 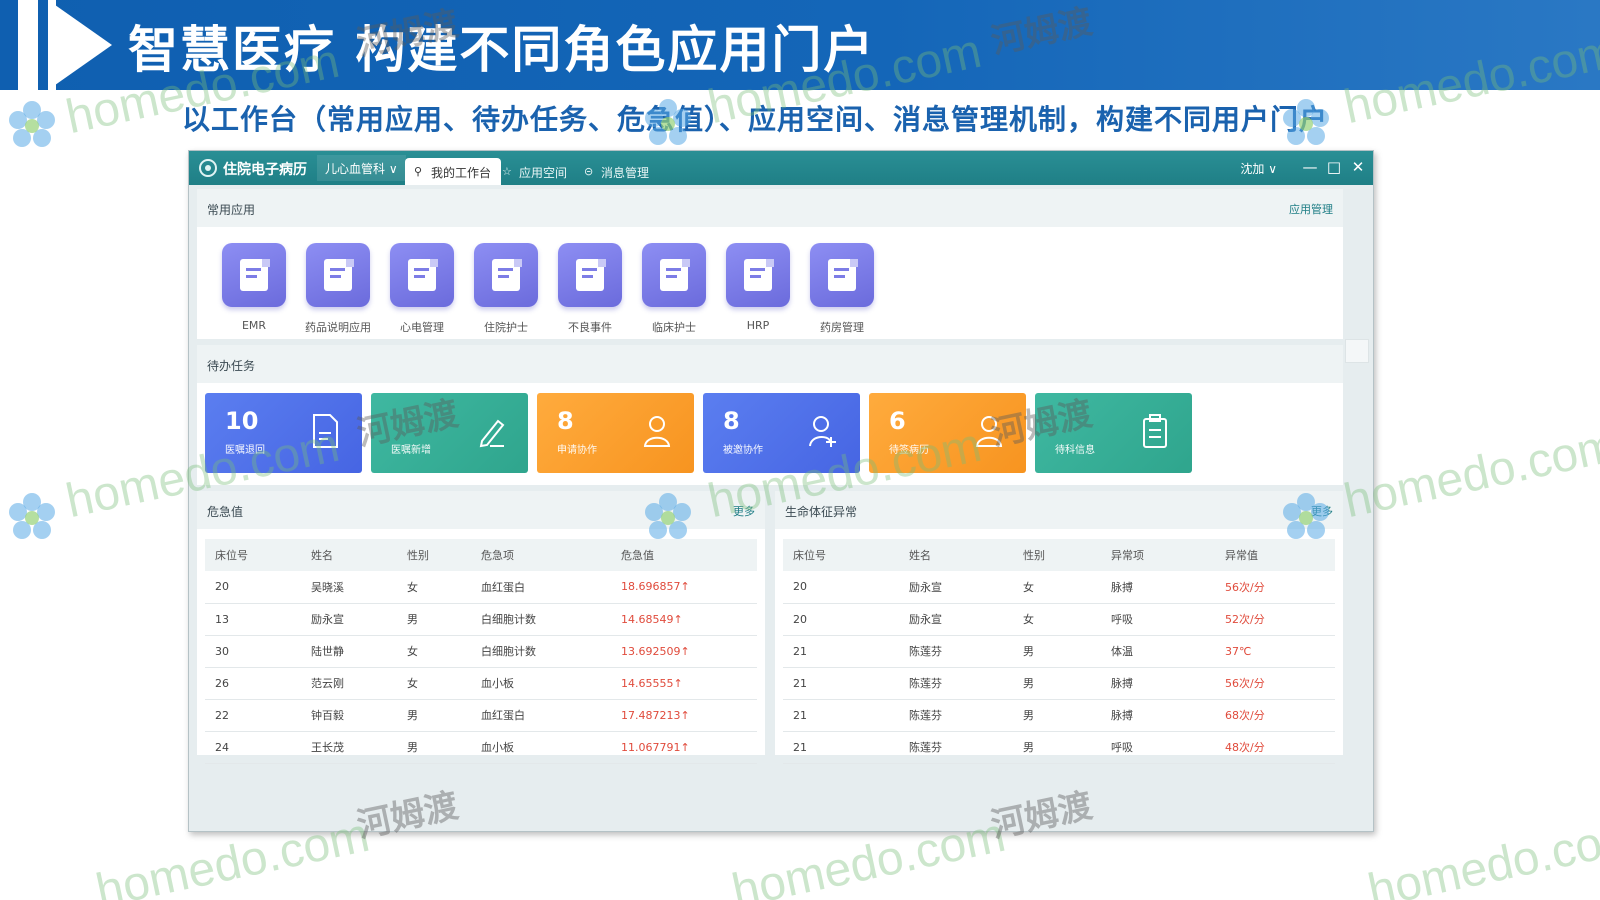 I want to click on panel-title: 常用应用, so click(x=231, y=210).